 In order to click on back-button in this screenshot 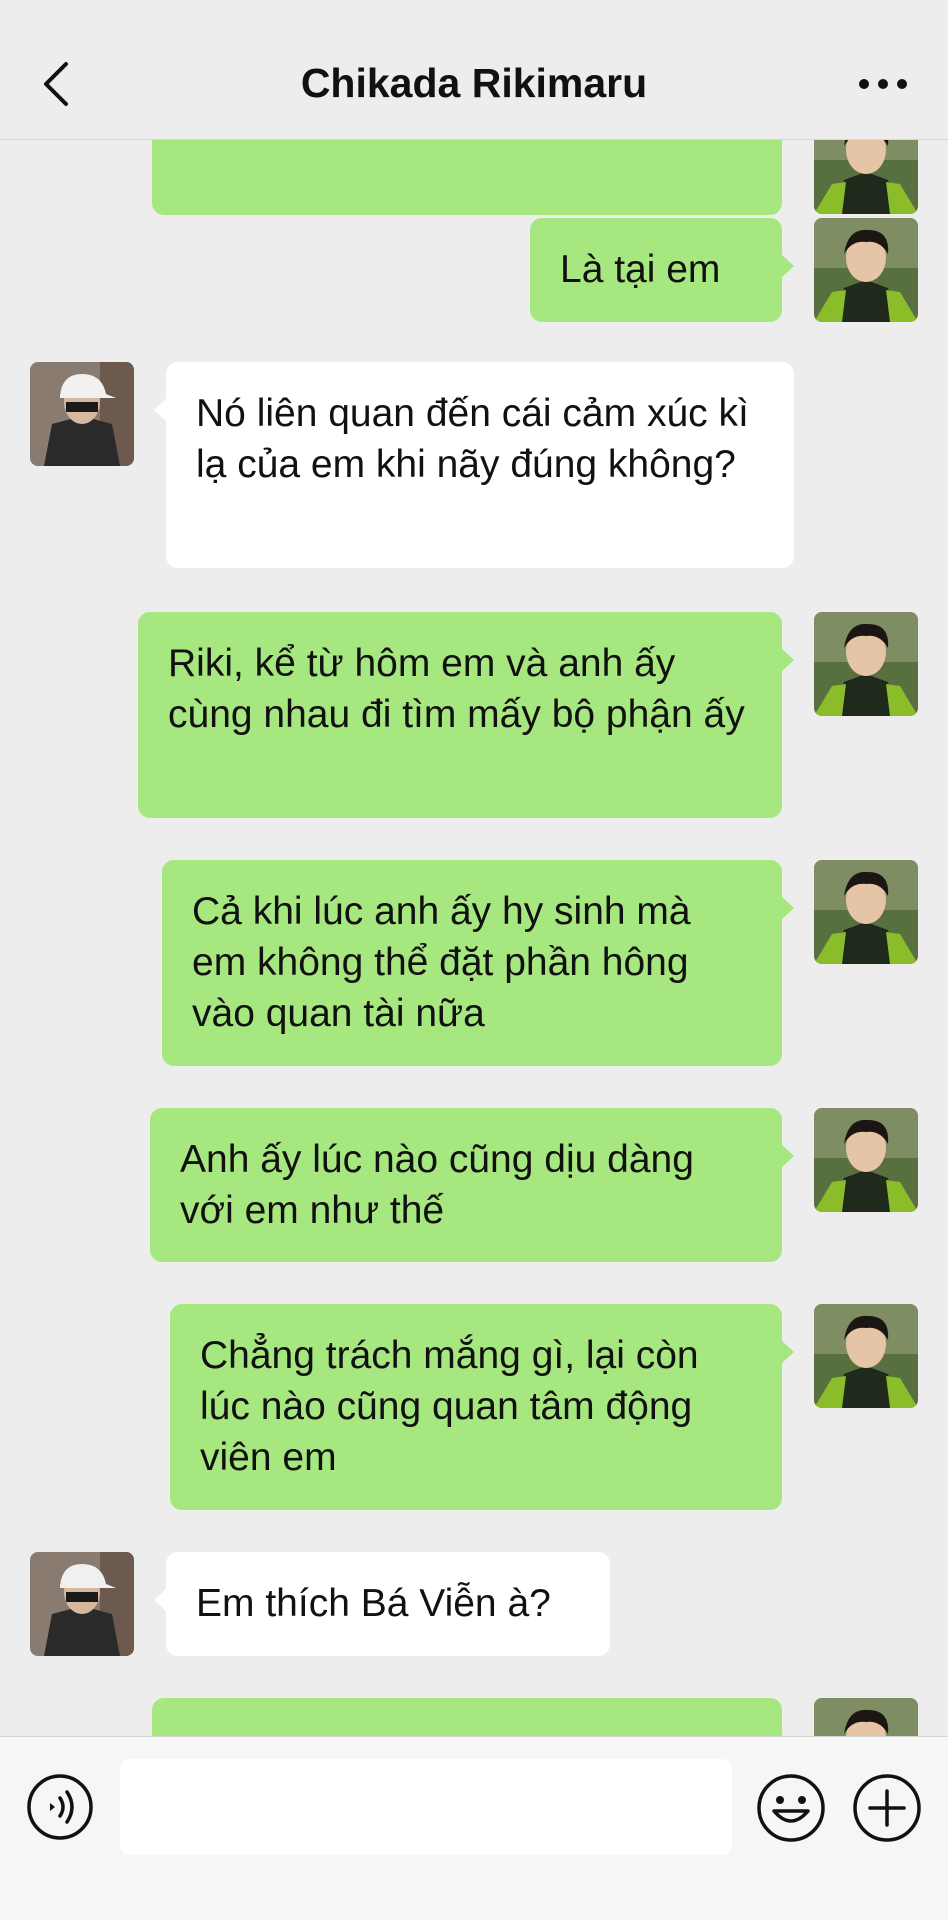, I will do `click(55, 84)`.